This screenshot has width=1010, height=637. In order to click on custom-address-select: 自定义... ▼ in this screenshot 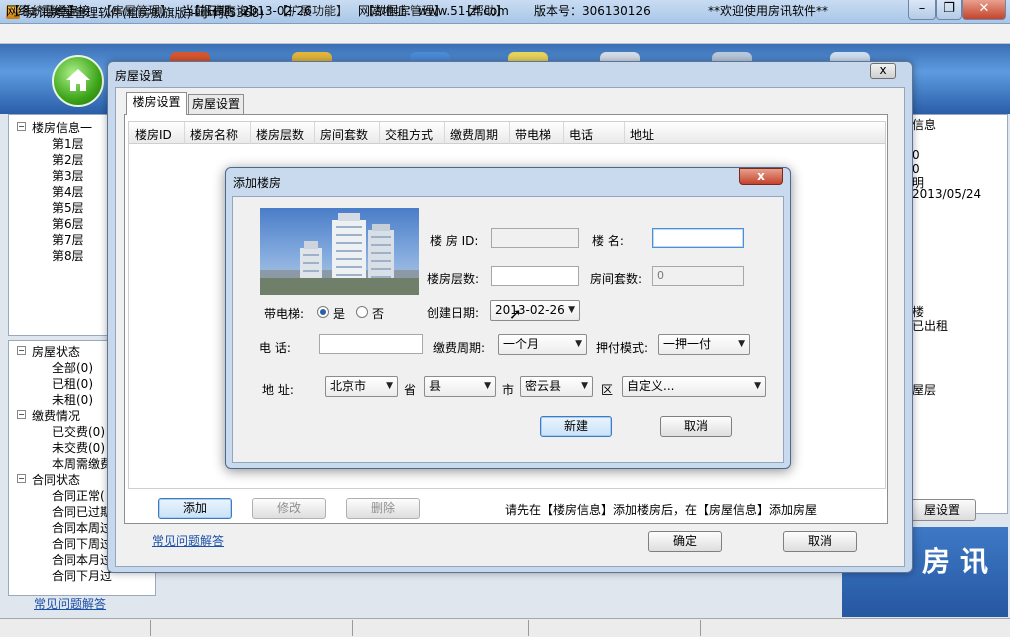, I will do `click(694, 386)`.